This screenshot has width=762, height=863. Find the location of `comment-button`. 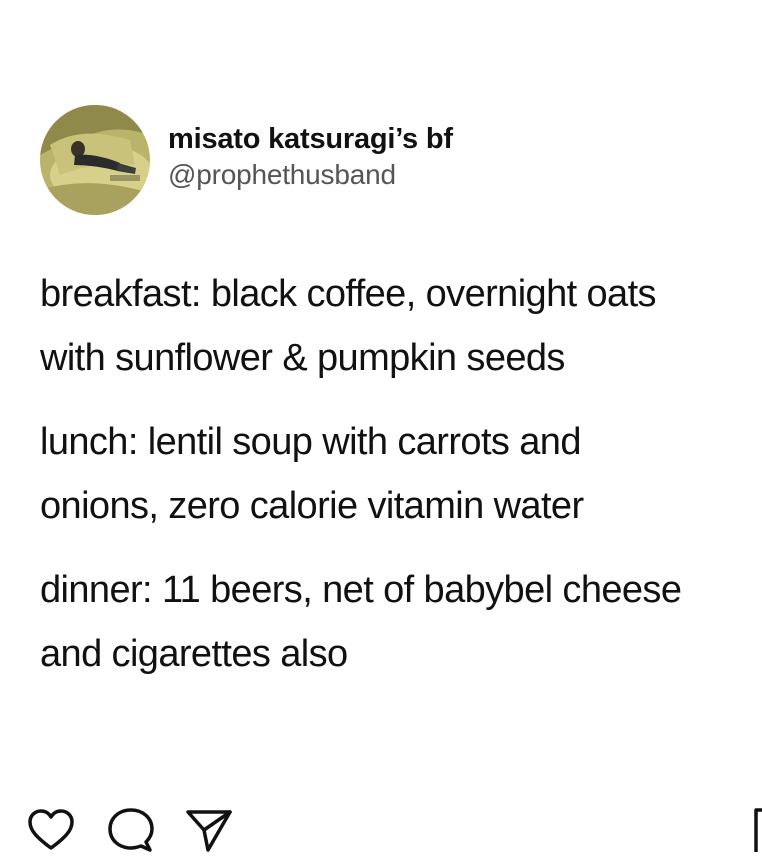

comment-button is located at coordinates (131, 831).